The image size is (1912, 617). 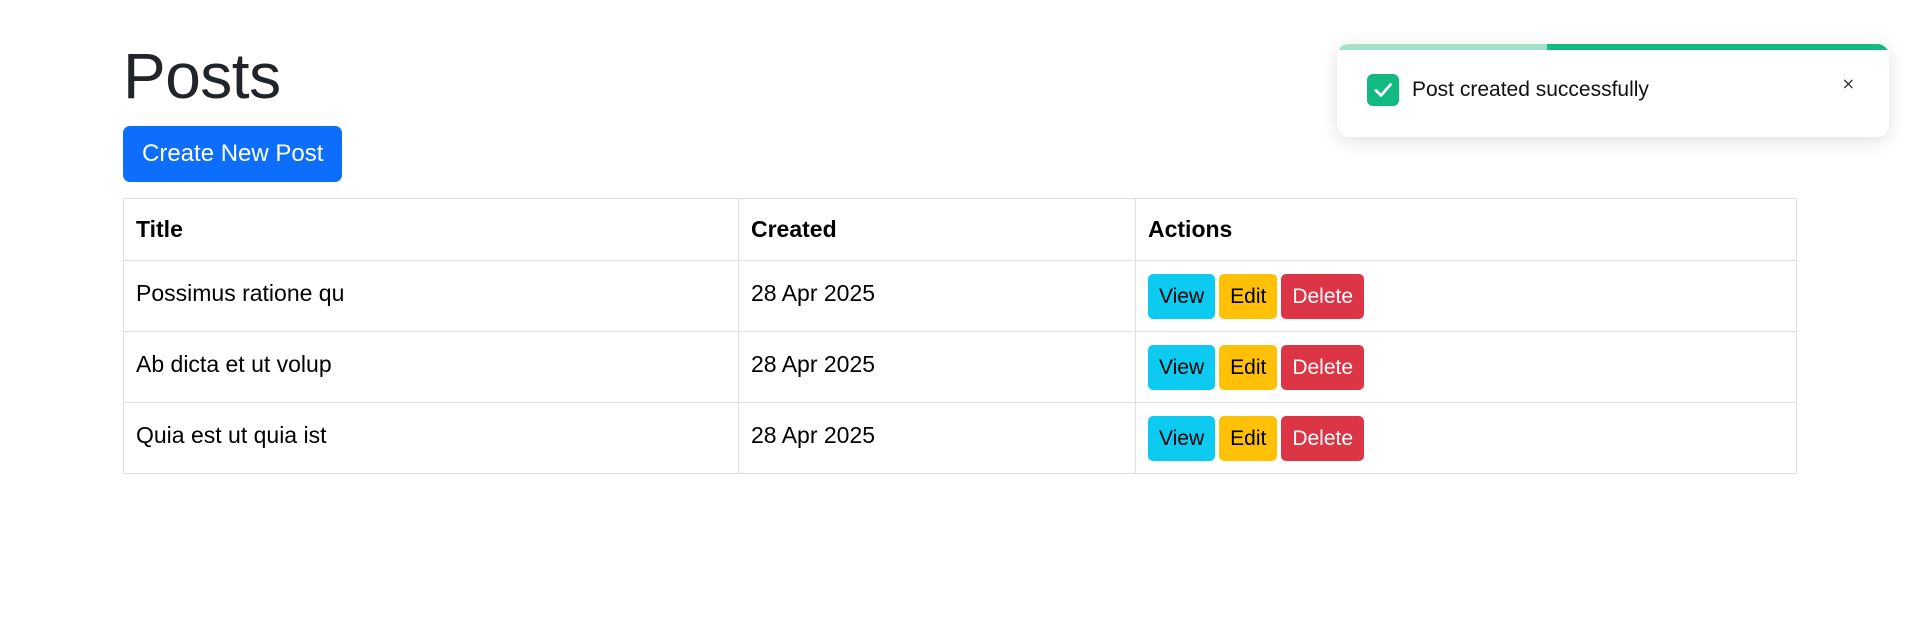 I want to click on success-toast: Post created successfully ×, so click(x=1613, y=90).